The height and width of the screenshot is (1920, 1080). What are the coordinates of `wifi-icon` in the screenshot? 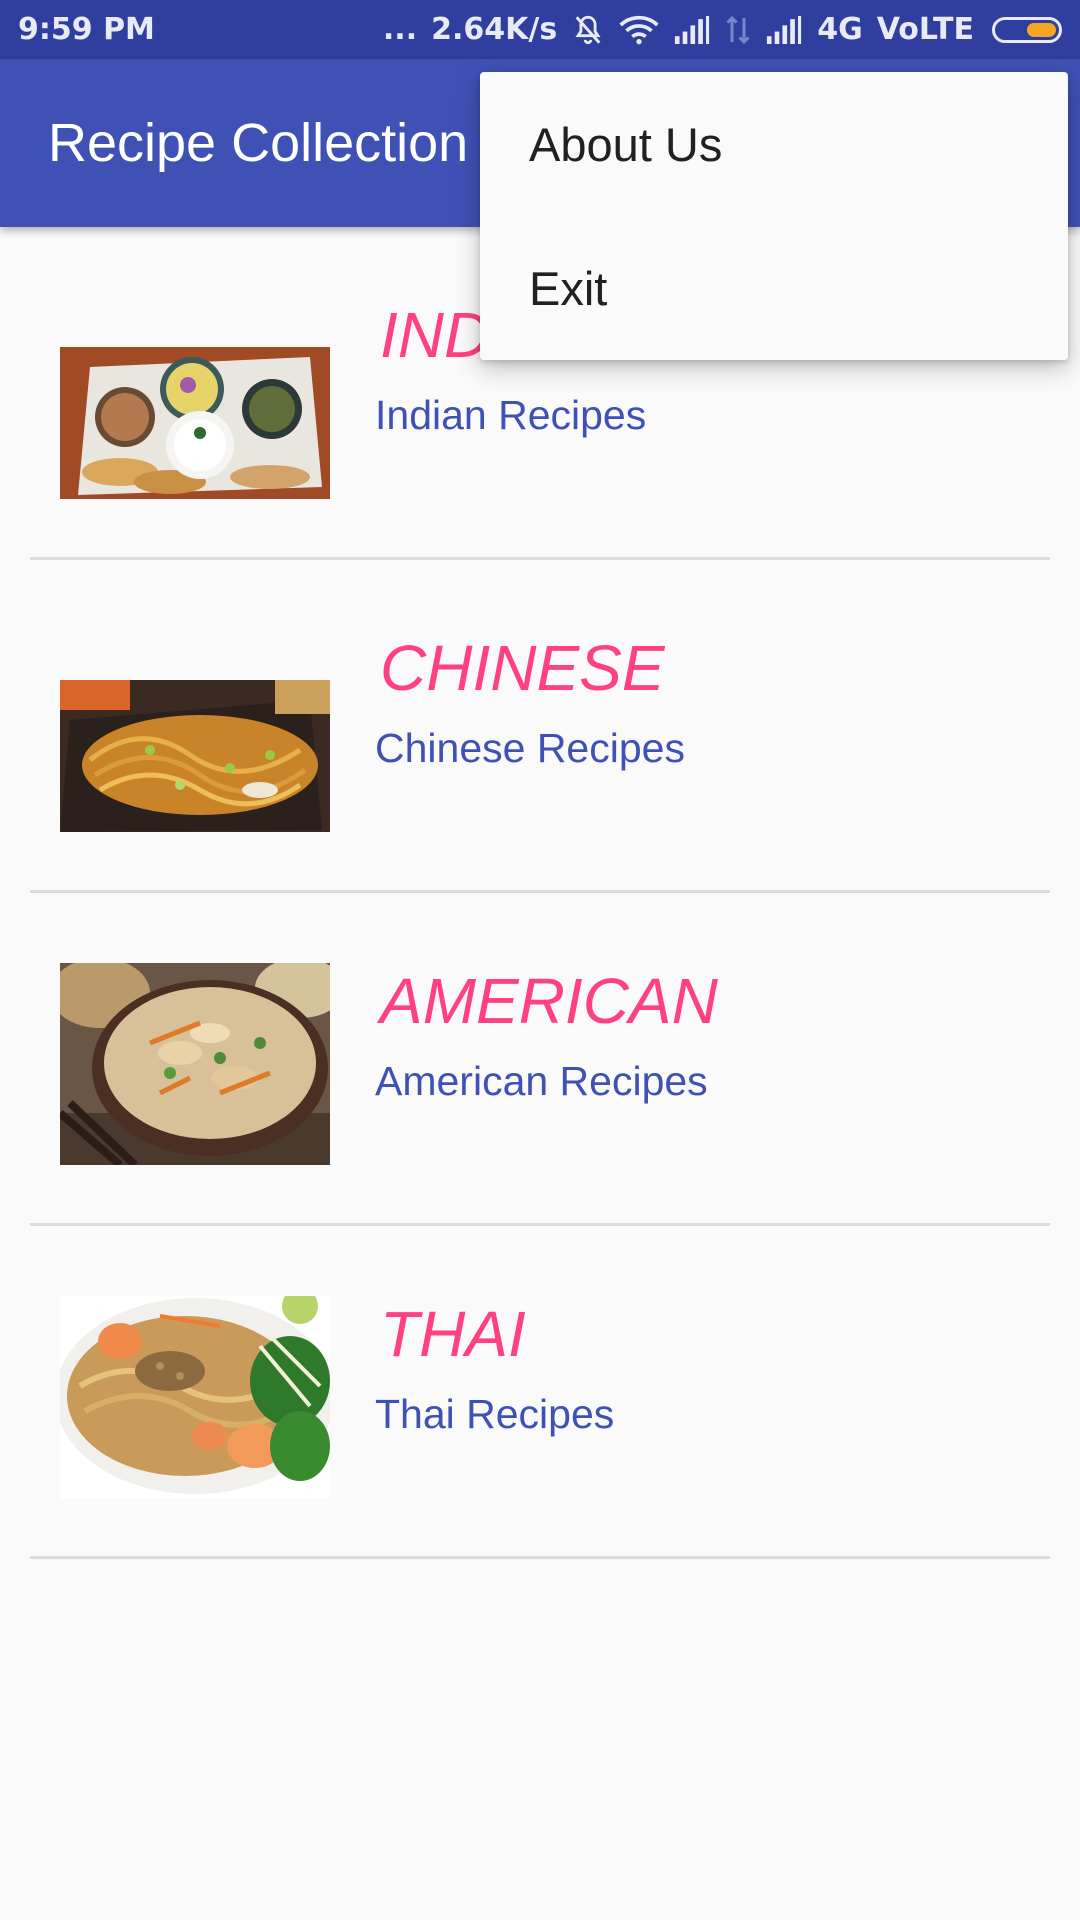 It's located at (639, 30).